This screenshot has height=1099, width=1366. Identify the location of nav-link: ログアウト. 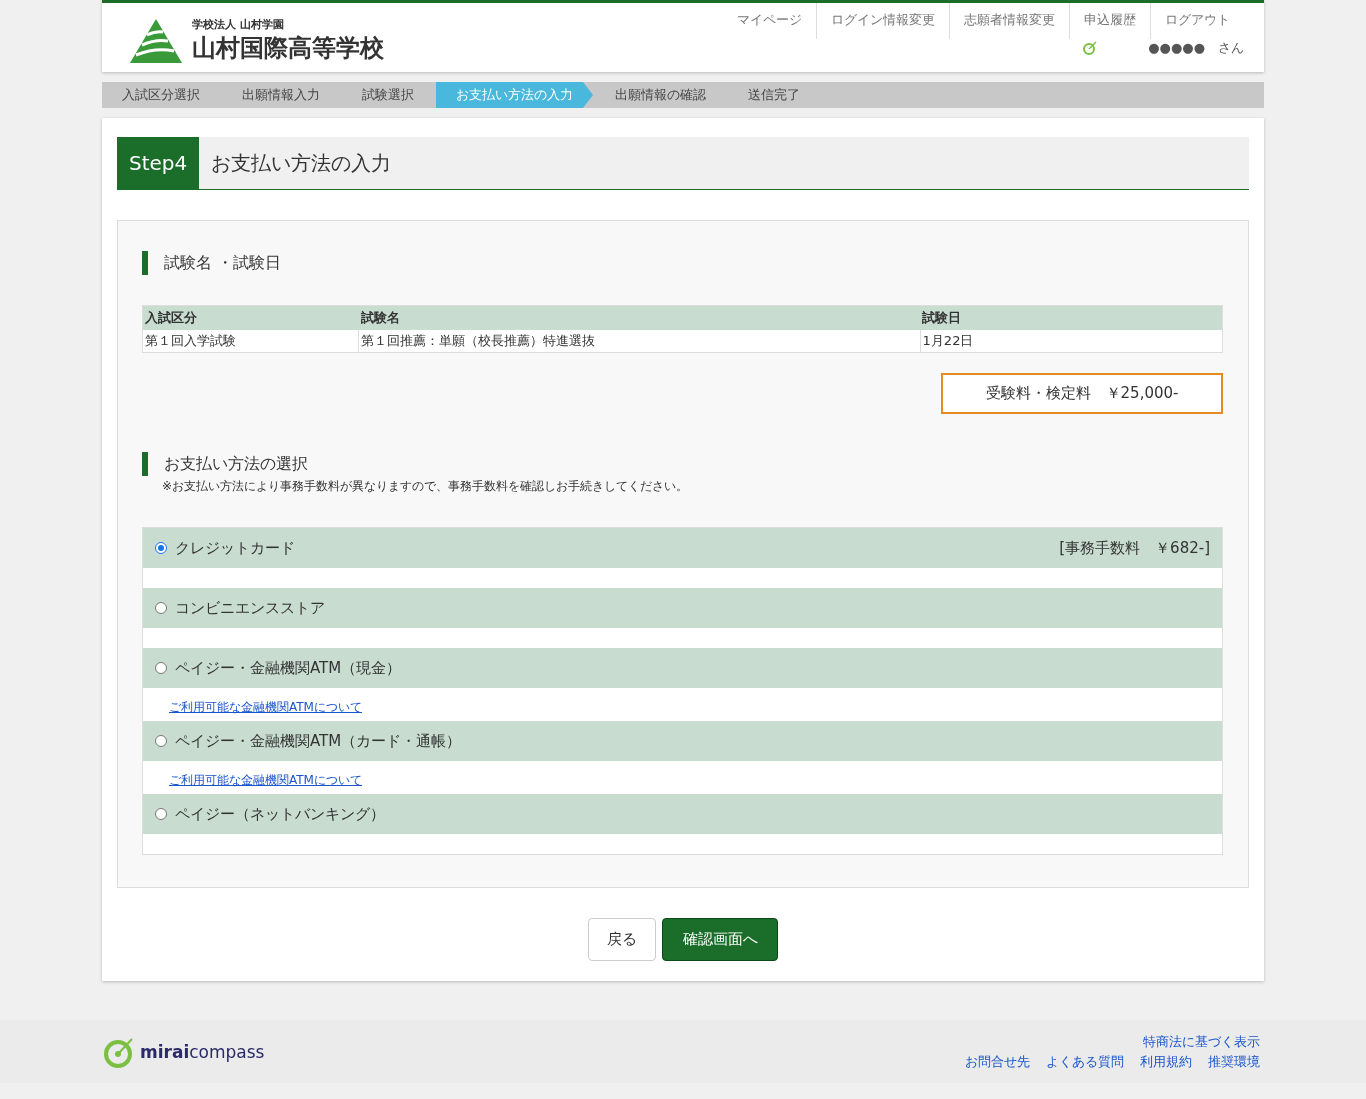
(1197, 21).